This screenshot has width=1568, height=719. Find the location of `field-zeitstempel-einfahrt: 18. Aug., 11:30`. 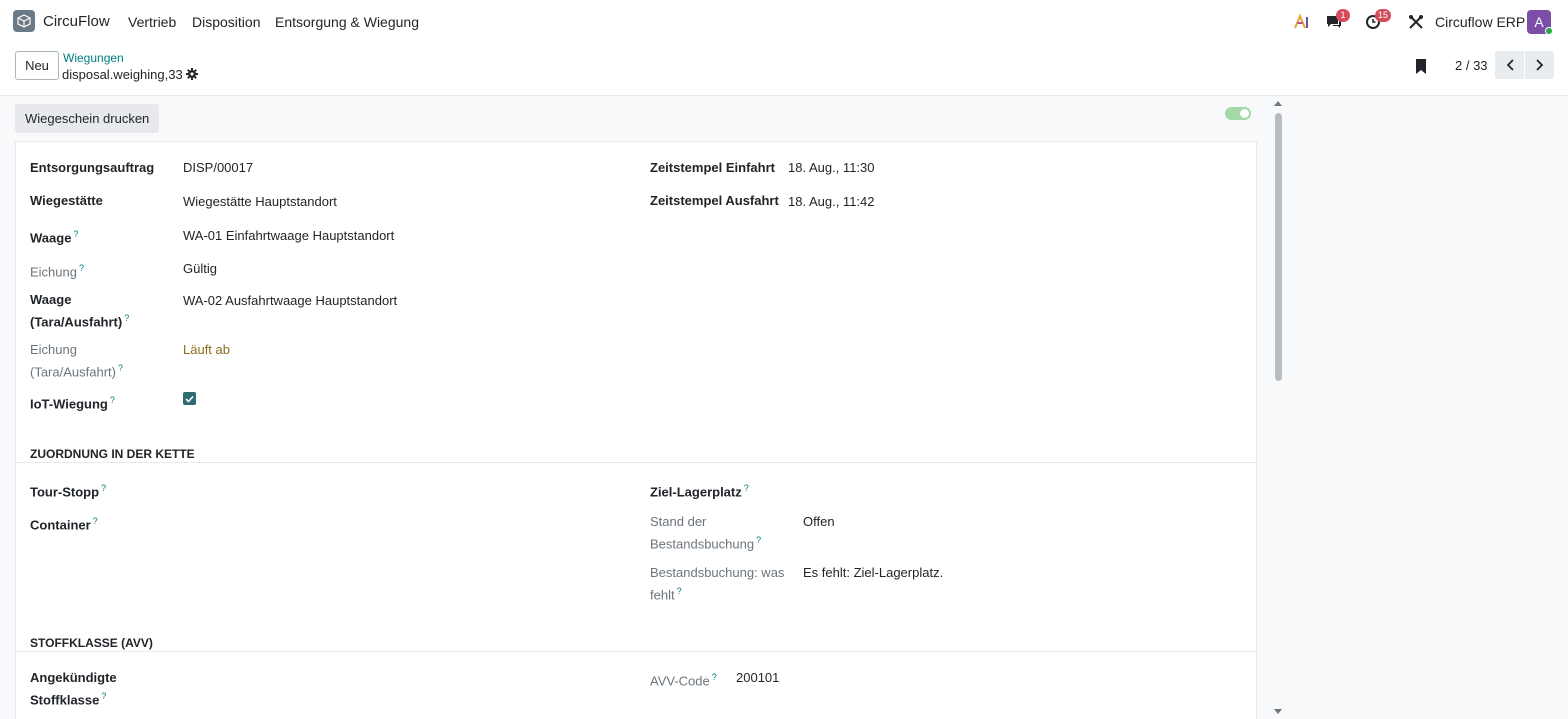

field-zeitstempel-einfahrt: 18. Aug., 11:30 is located at coordinates (831, 167).